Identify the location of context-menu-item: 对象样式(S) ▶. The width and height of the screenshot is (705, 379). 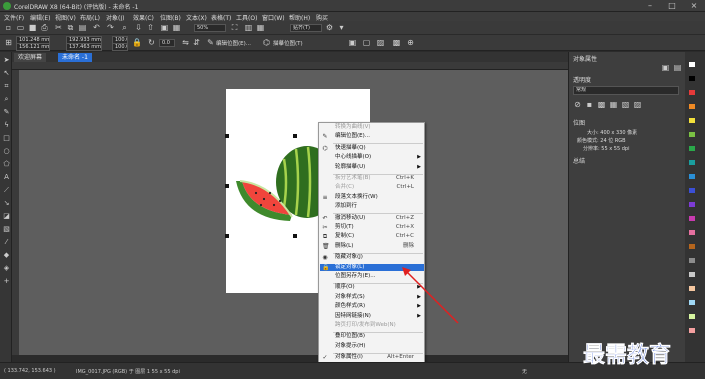
(372, 298).